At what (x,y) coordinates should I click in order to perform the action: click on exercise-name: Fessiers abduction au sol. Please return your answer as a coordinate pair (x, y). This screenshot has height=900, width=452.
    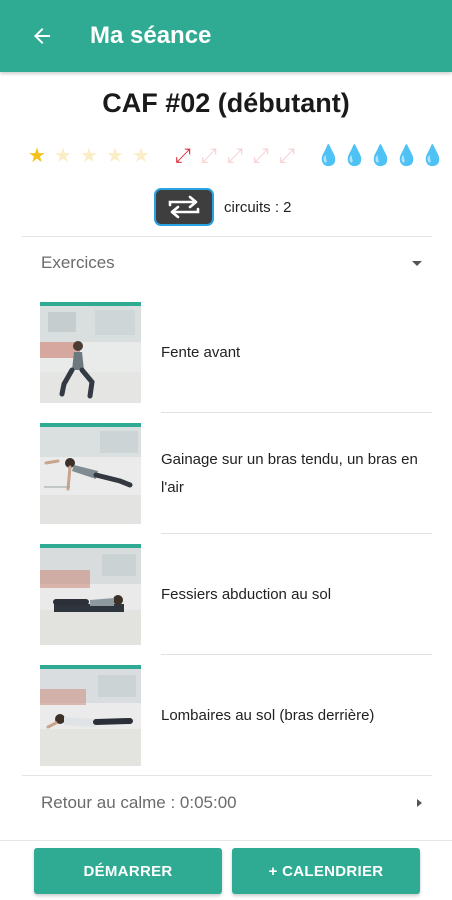
    Looking at the image, I should click on (246, 594).